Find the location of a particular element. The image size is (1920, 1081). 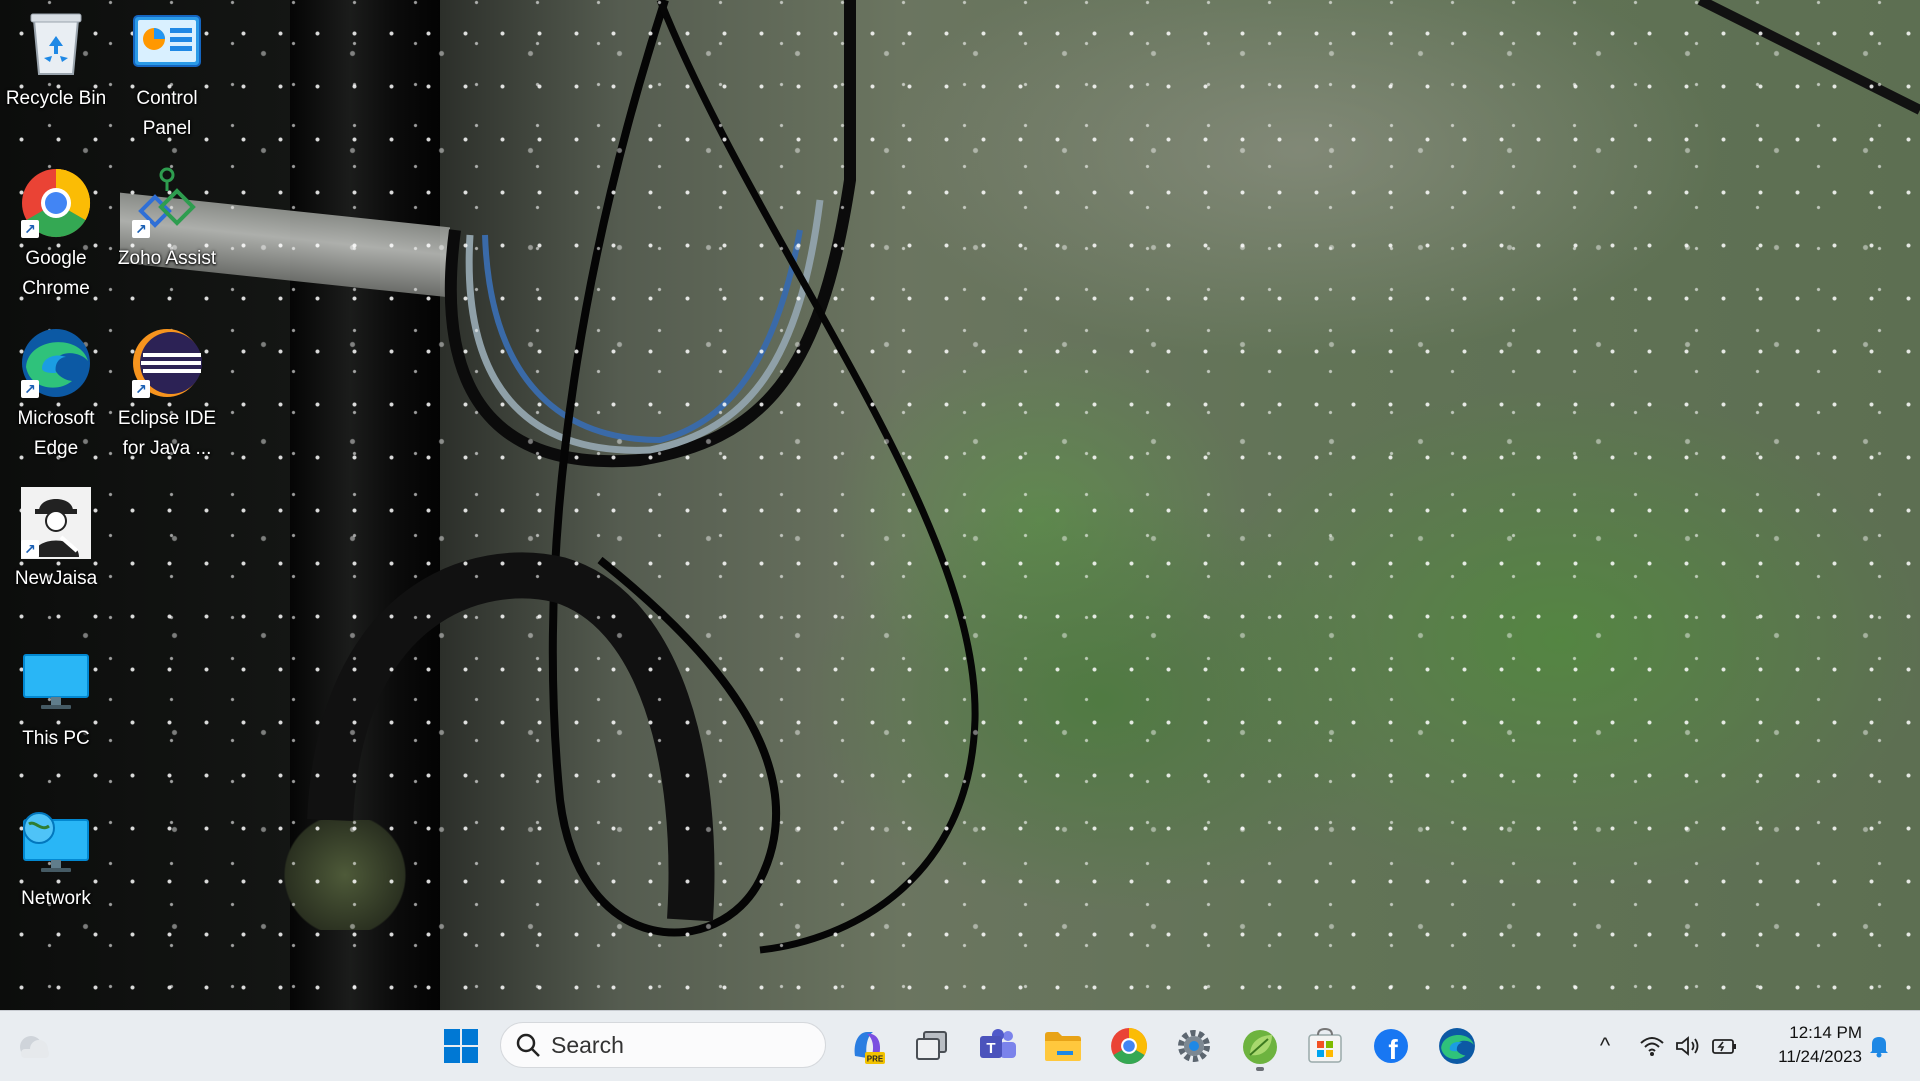

store-icon is located at coordinates (1325, 1045).